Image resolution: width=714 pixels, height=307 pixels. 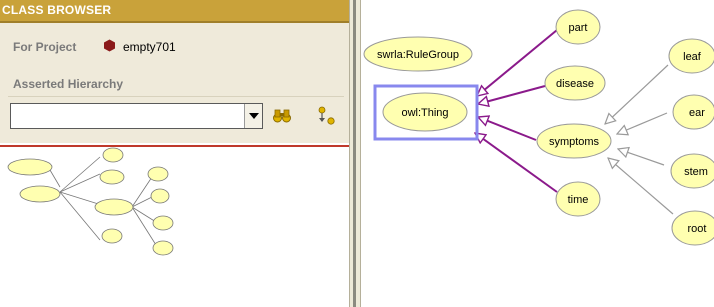 I want to click on edge-root-symptoms, so click(x=641, y=186).